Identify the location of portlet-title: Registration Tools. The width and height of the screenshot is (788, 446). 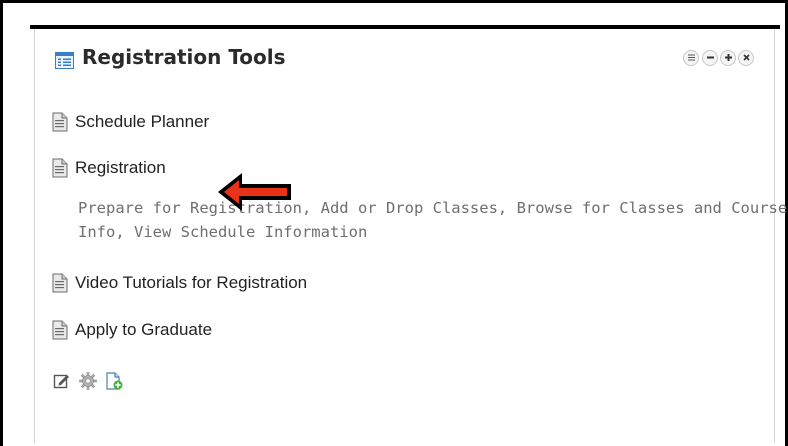
(184, 57).